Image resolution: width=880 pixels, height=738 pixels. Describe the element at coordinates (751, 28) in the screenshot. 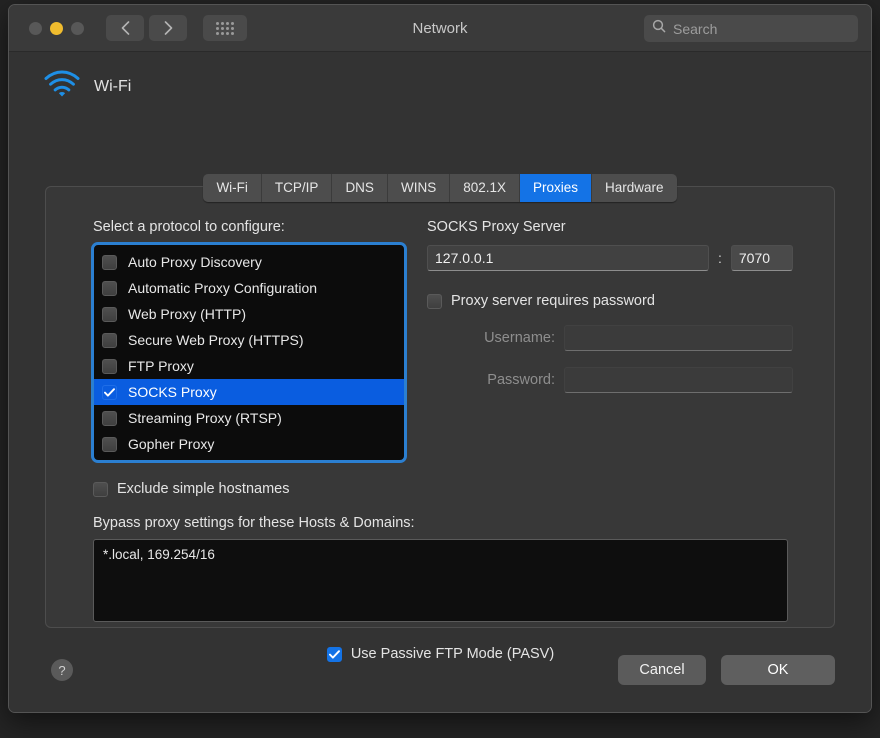

I see `search-field: Search` at that location.